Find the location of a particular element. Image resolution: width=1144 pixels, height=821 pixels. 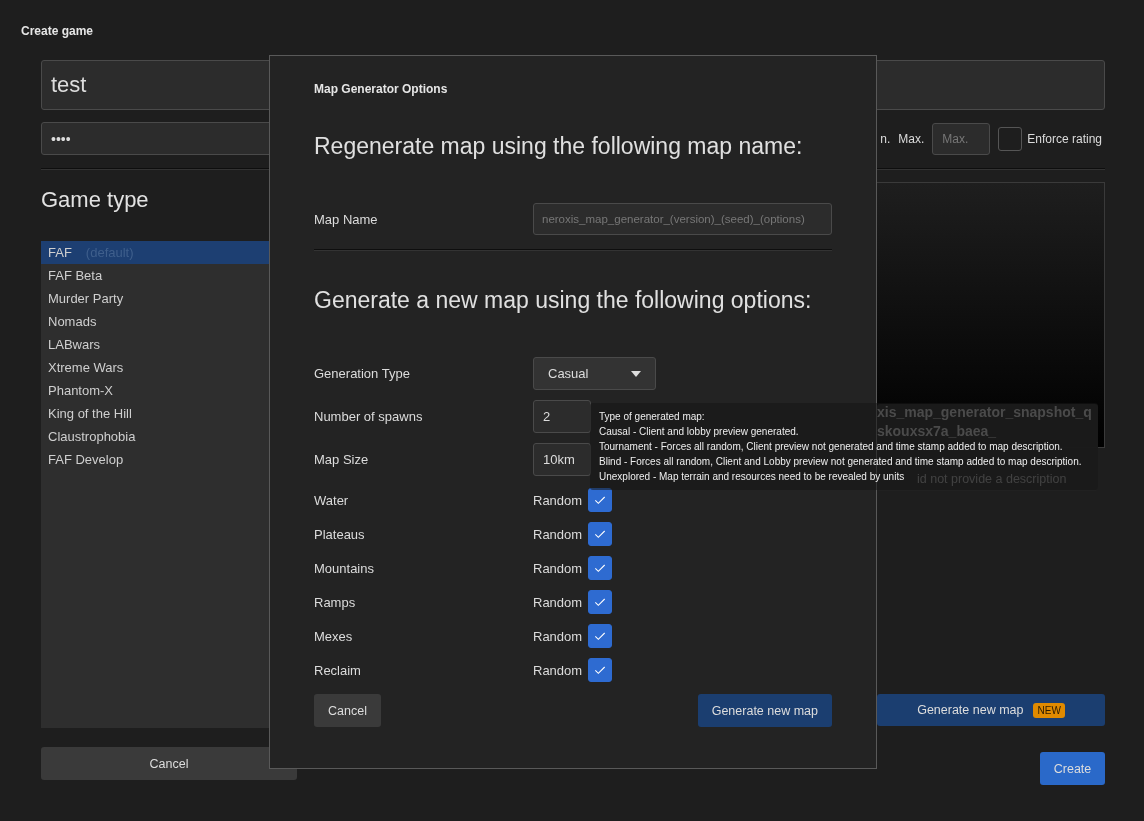

option-label: Map Size is located at coordinates (342, 459).